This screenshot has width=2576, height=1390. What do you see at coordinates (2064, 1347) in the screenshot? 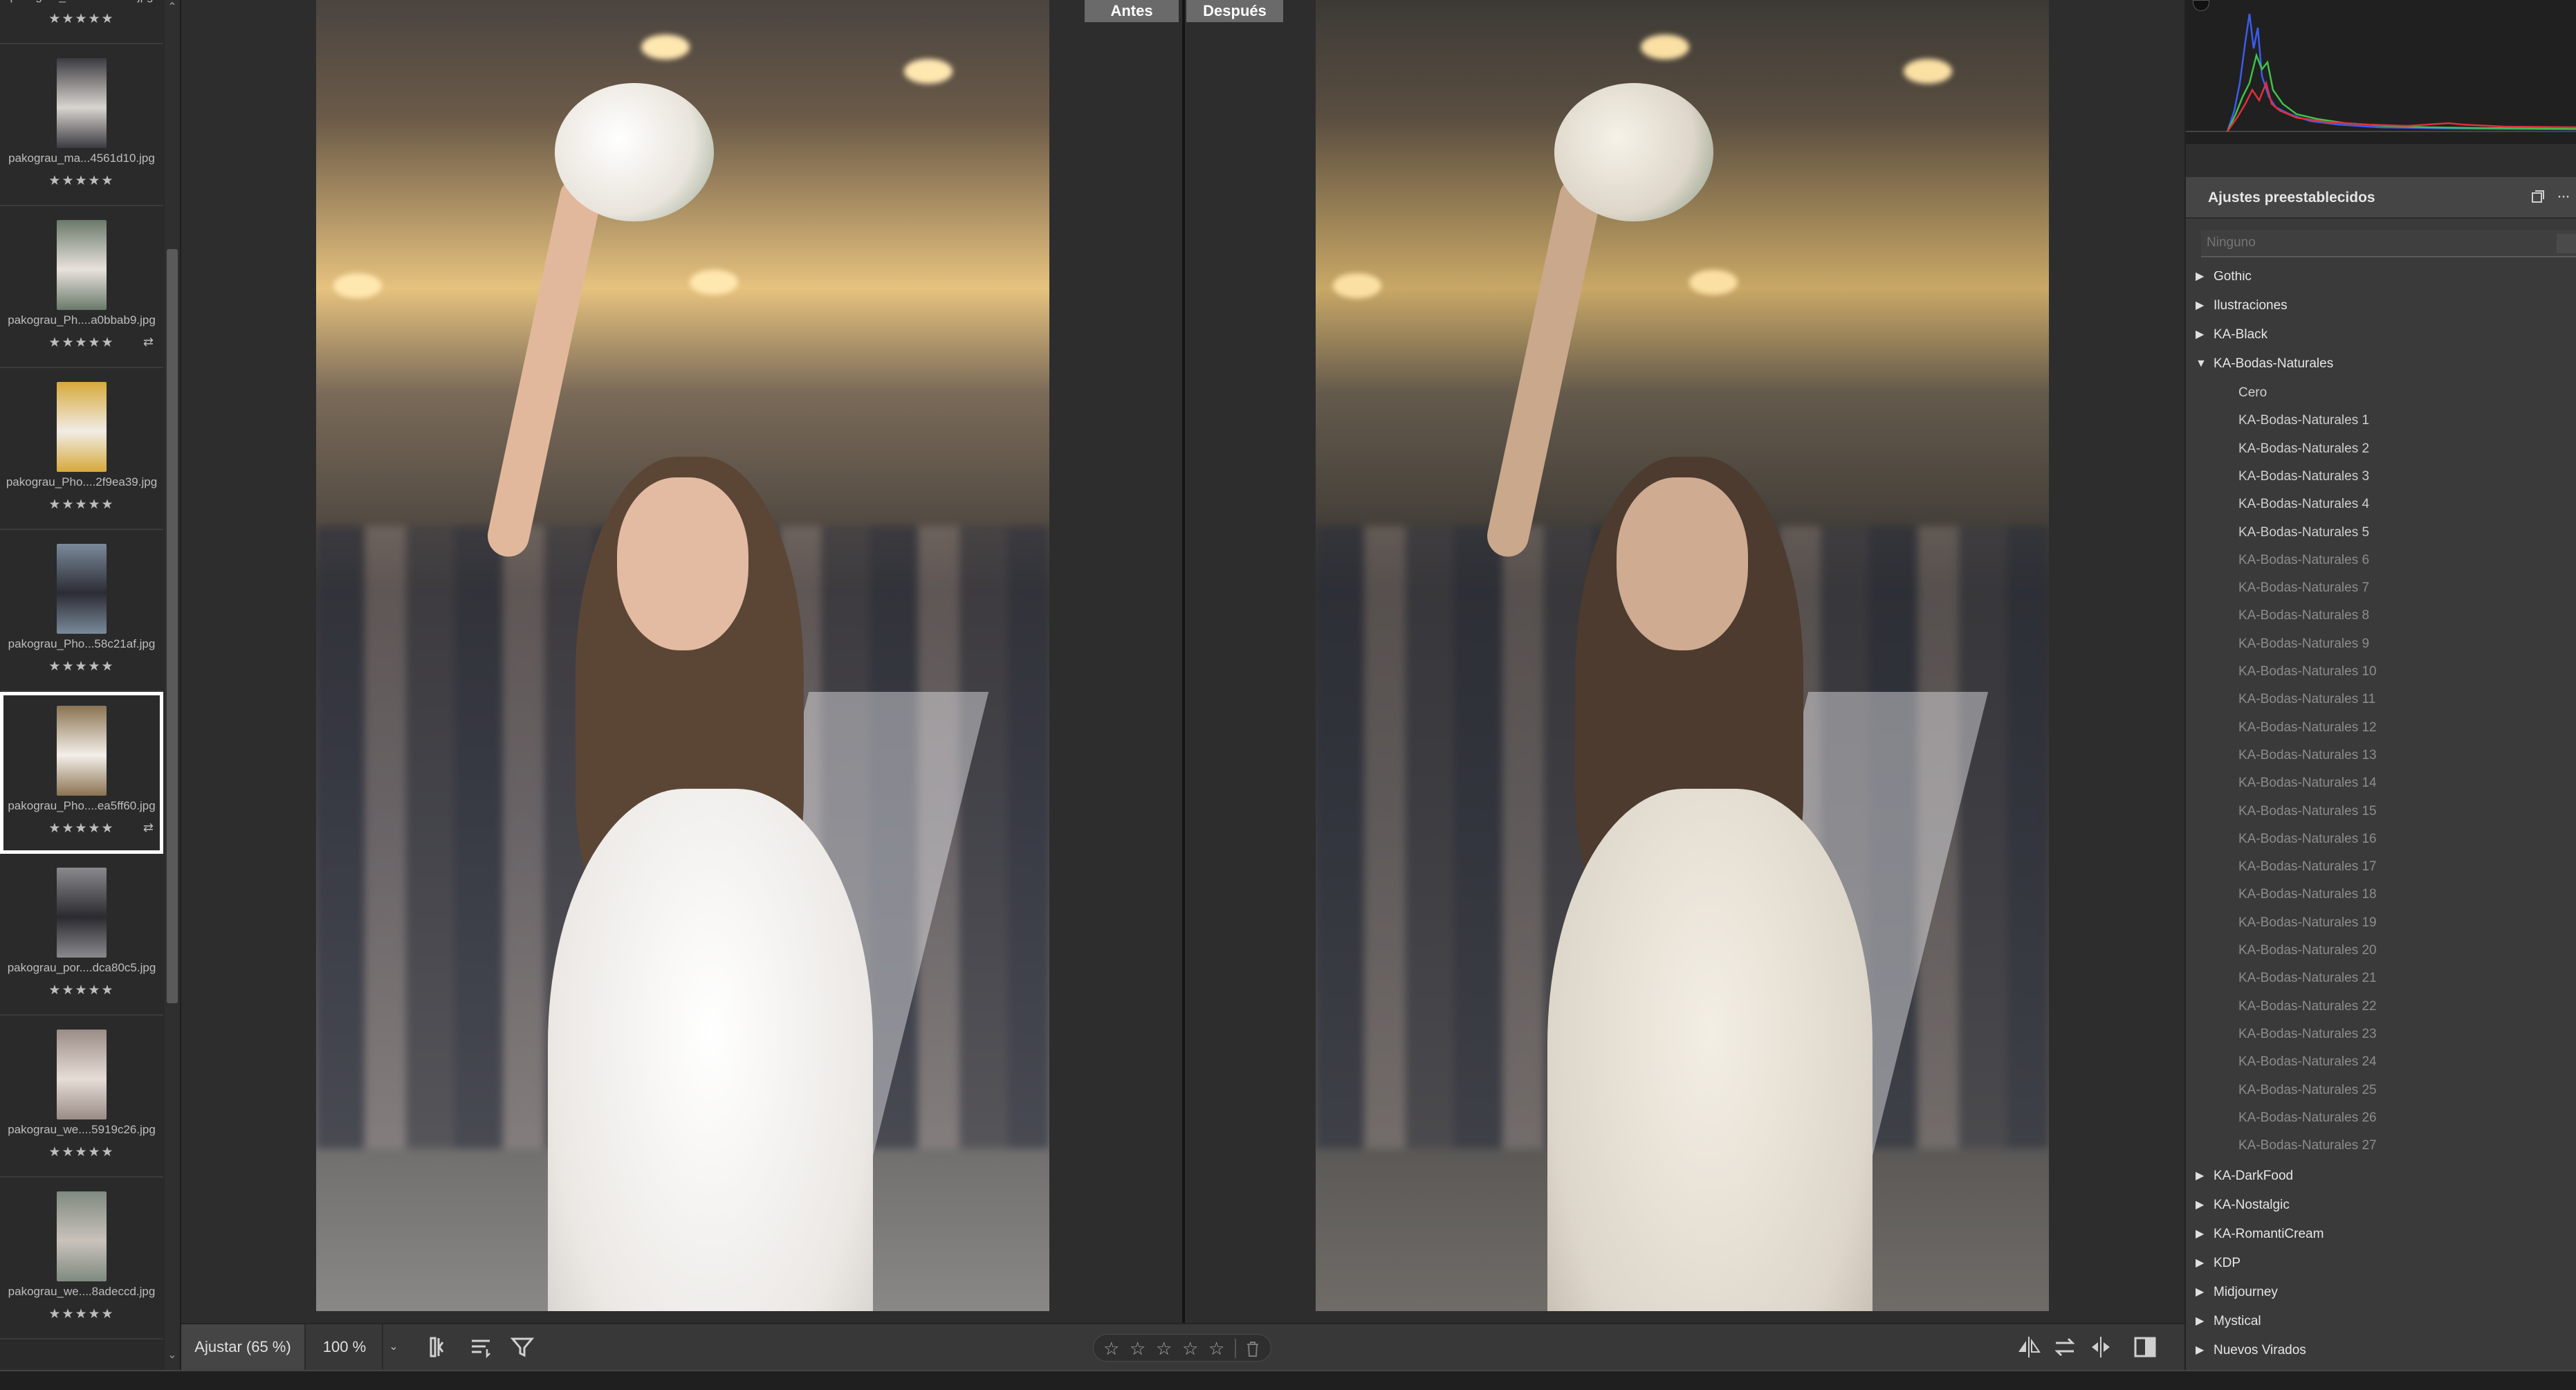
I see `swap-icon` at bounding box center [2064, 1347].